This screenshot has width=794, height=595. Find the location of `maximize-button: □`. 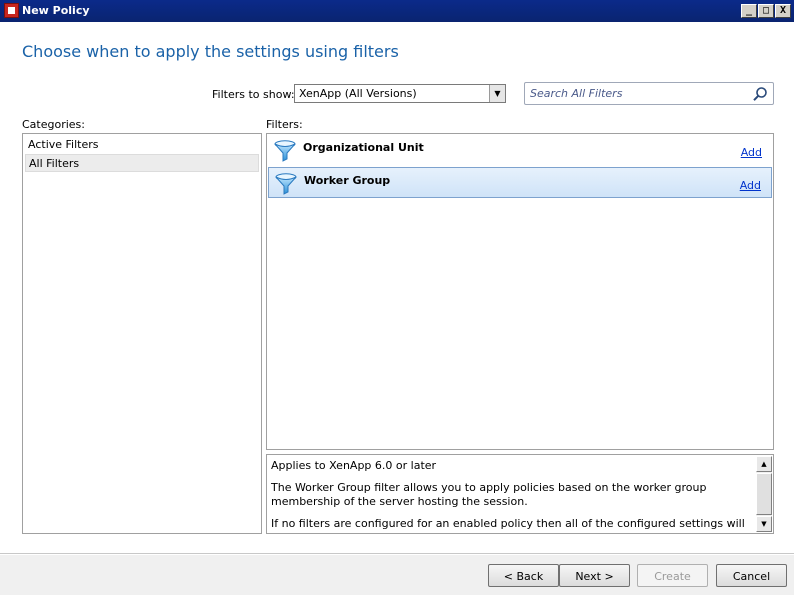

maximize-button: □ is located at coordinates (766, 11).